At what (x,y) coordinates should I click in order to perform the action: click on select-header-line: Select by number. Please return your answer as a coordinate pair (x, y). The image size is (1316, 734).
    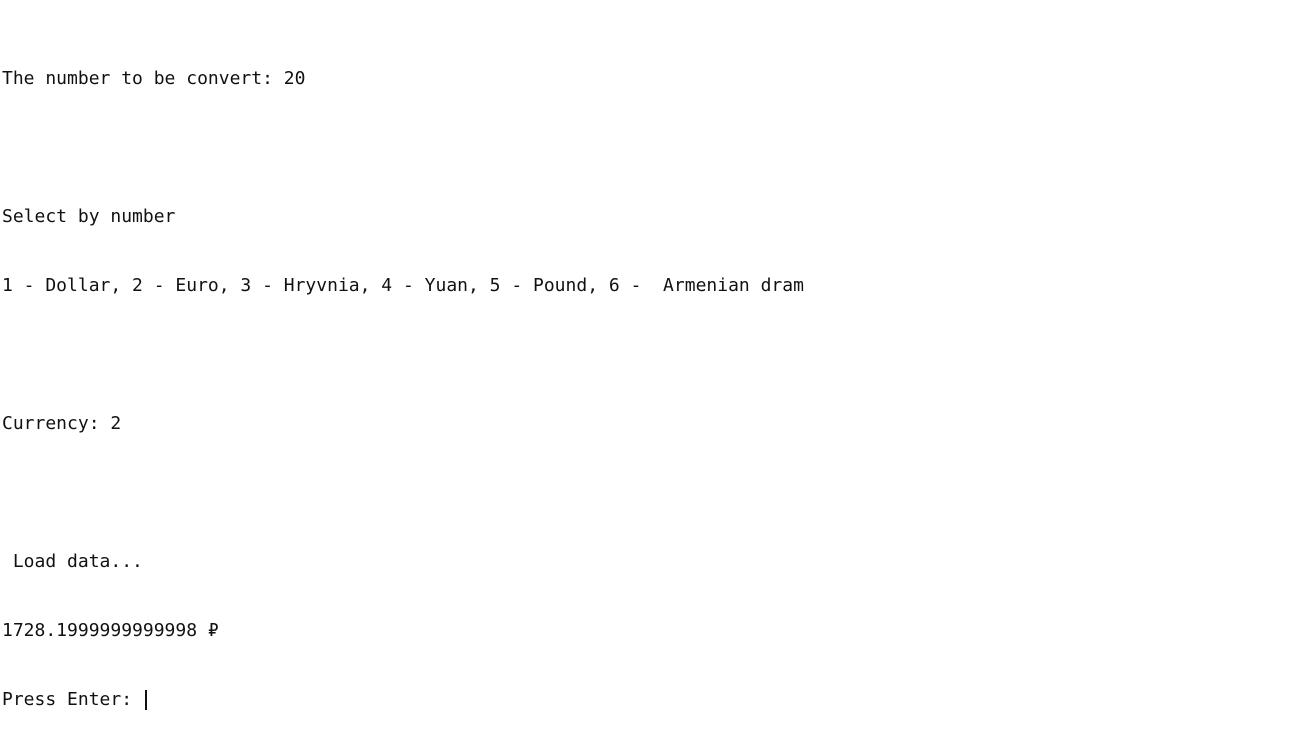
    Looking at the image, I should click on (89, 216).